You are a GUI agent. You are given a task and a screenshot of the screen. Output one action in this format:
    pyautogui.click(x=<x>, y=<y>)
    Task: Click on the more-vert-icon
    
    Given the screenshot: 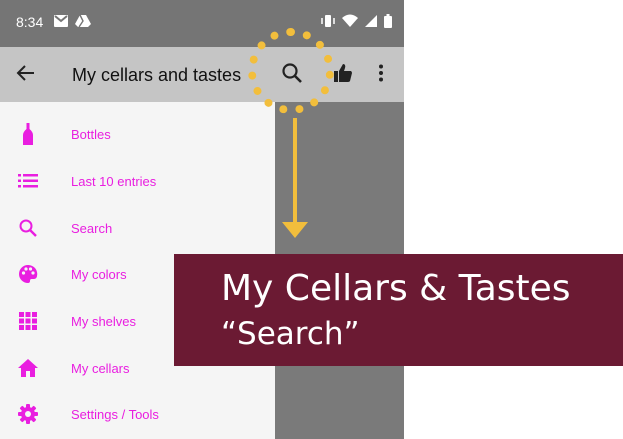 What is the action you would take?
    pyautogui.click(x=381, y=75)
    